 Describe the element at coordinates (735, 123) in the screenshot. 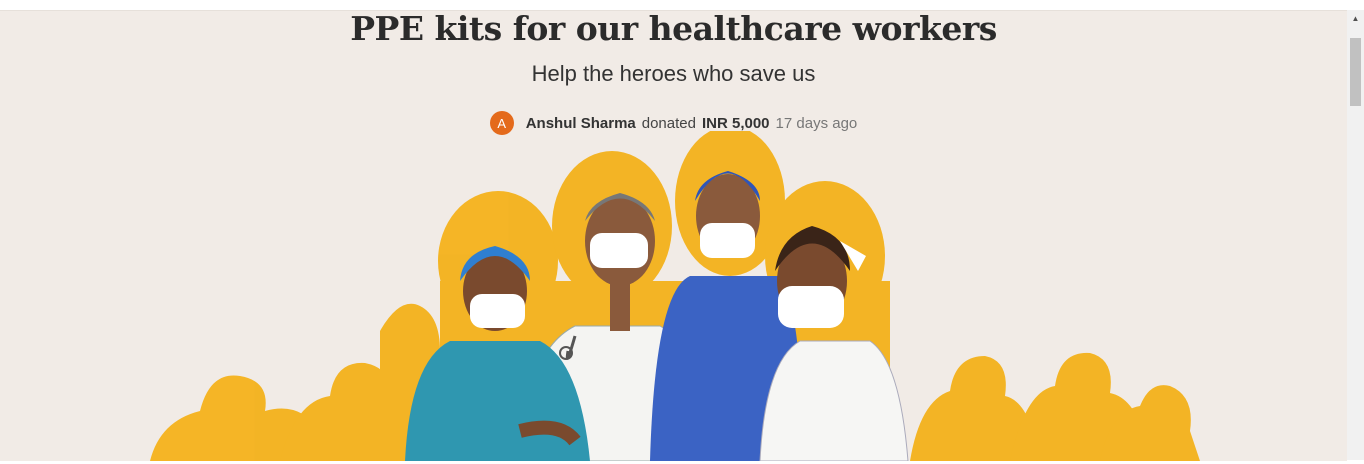

I see `donation-amount: INR 5,000` at that location.